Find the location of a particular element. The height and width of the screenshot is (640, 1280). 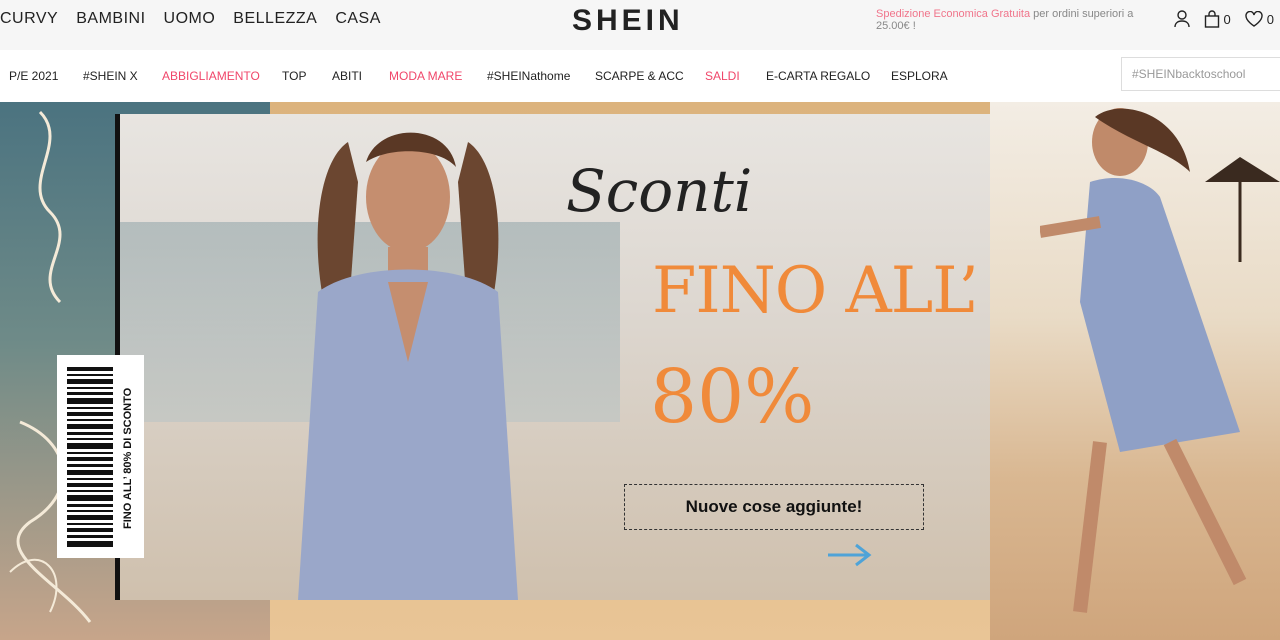

discount-ticket: FINO ALL’ 80% DI SCONTO is located at coordinates (100, 456).